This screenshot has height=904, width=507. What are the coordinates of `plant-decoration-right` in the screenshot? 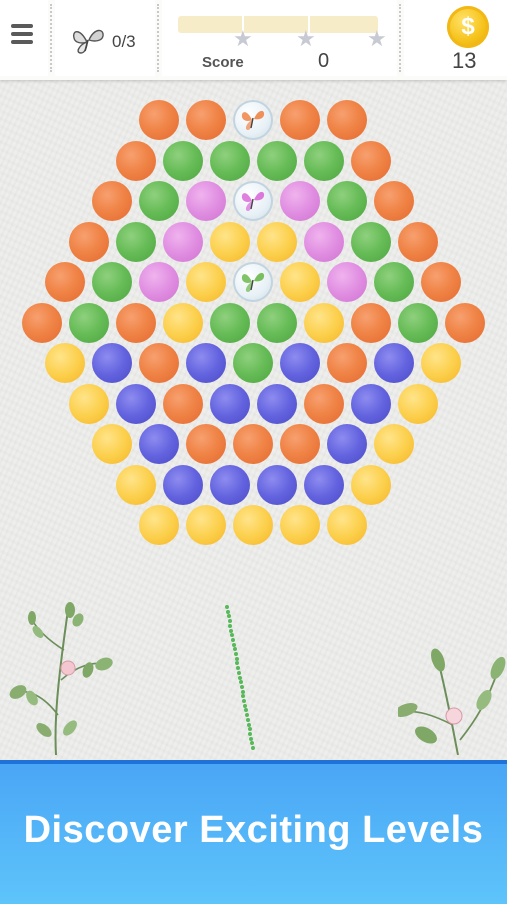 It's located at (452, 701).